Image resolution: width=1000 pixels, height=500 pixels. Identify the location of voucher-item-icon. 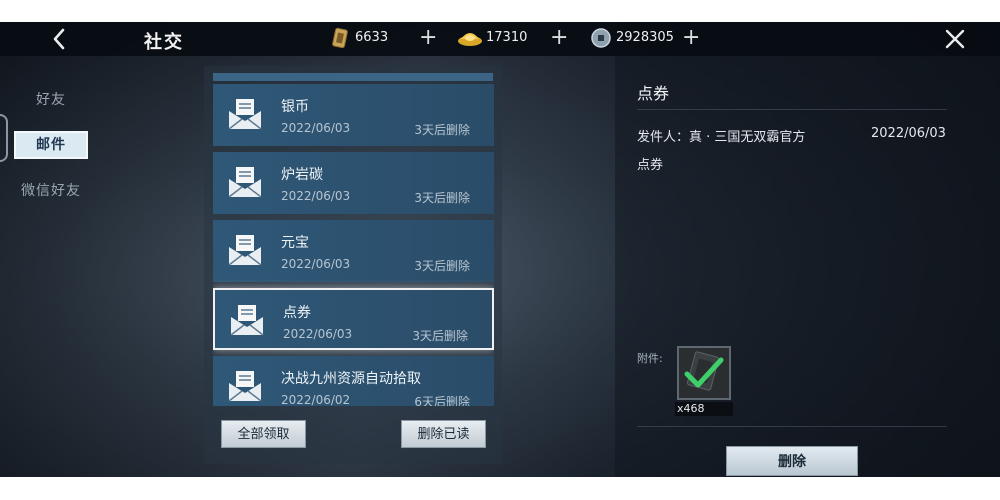
(704, 371).